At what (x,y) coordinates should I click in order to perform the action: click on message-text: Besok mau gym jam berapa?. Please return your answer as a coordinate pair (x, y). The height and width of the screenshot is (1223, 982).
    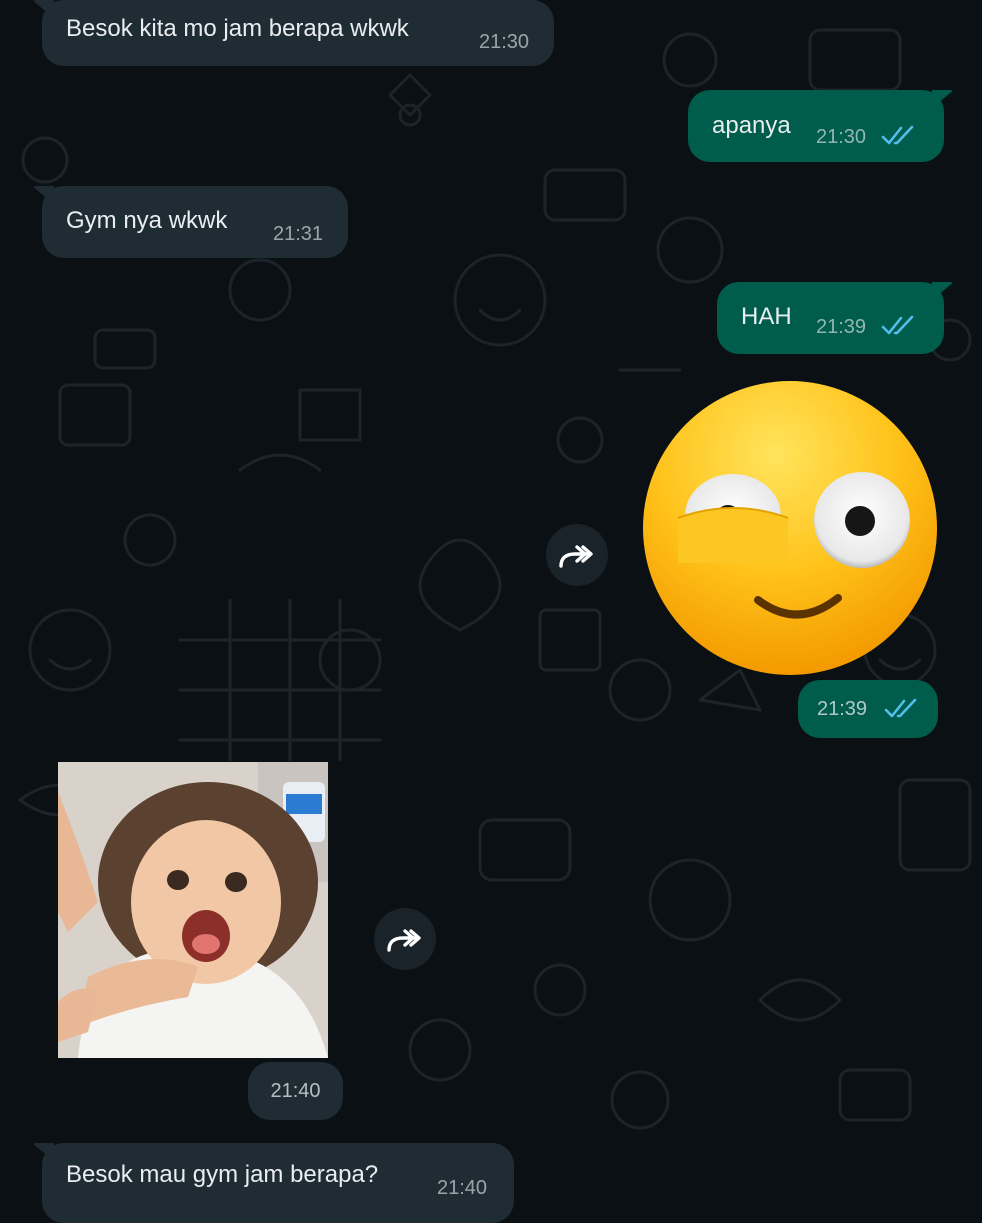
    Looking at the image, I should click on (222, 1174).